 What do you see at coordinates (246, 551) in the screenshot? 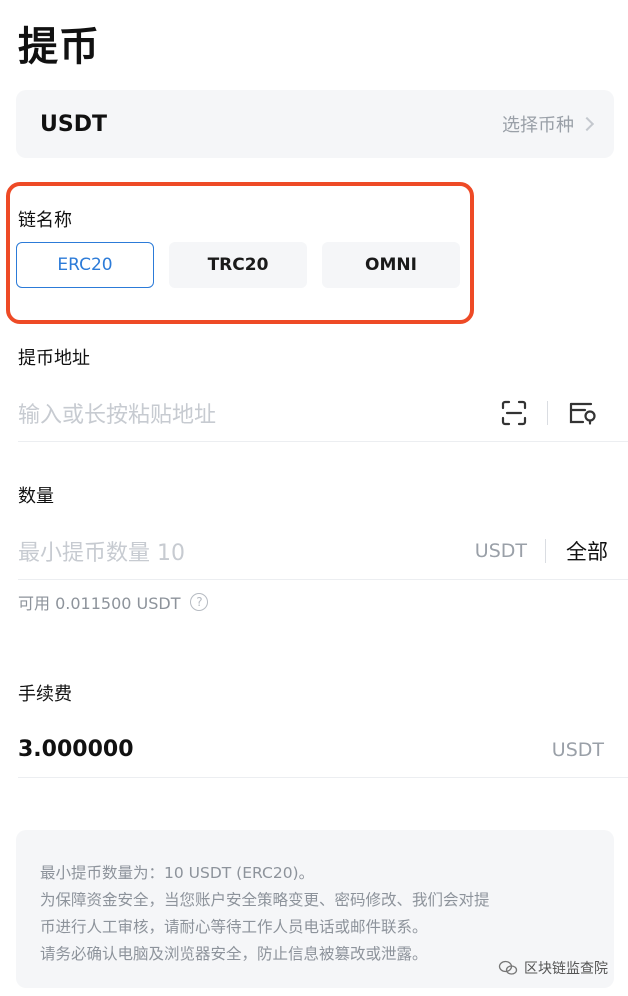
I see `amount-input: 最小提币数量 10` at bounding box center [246, 551].